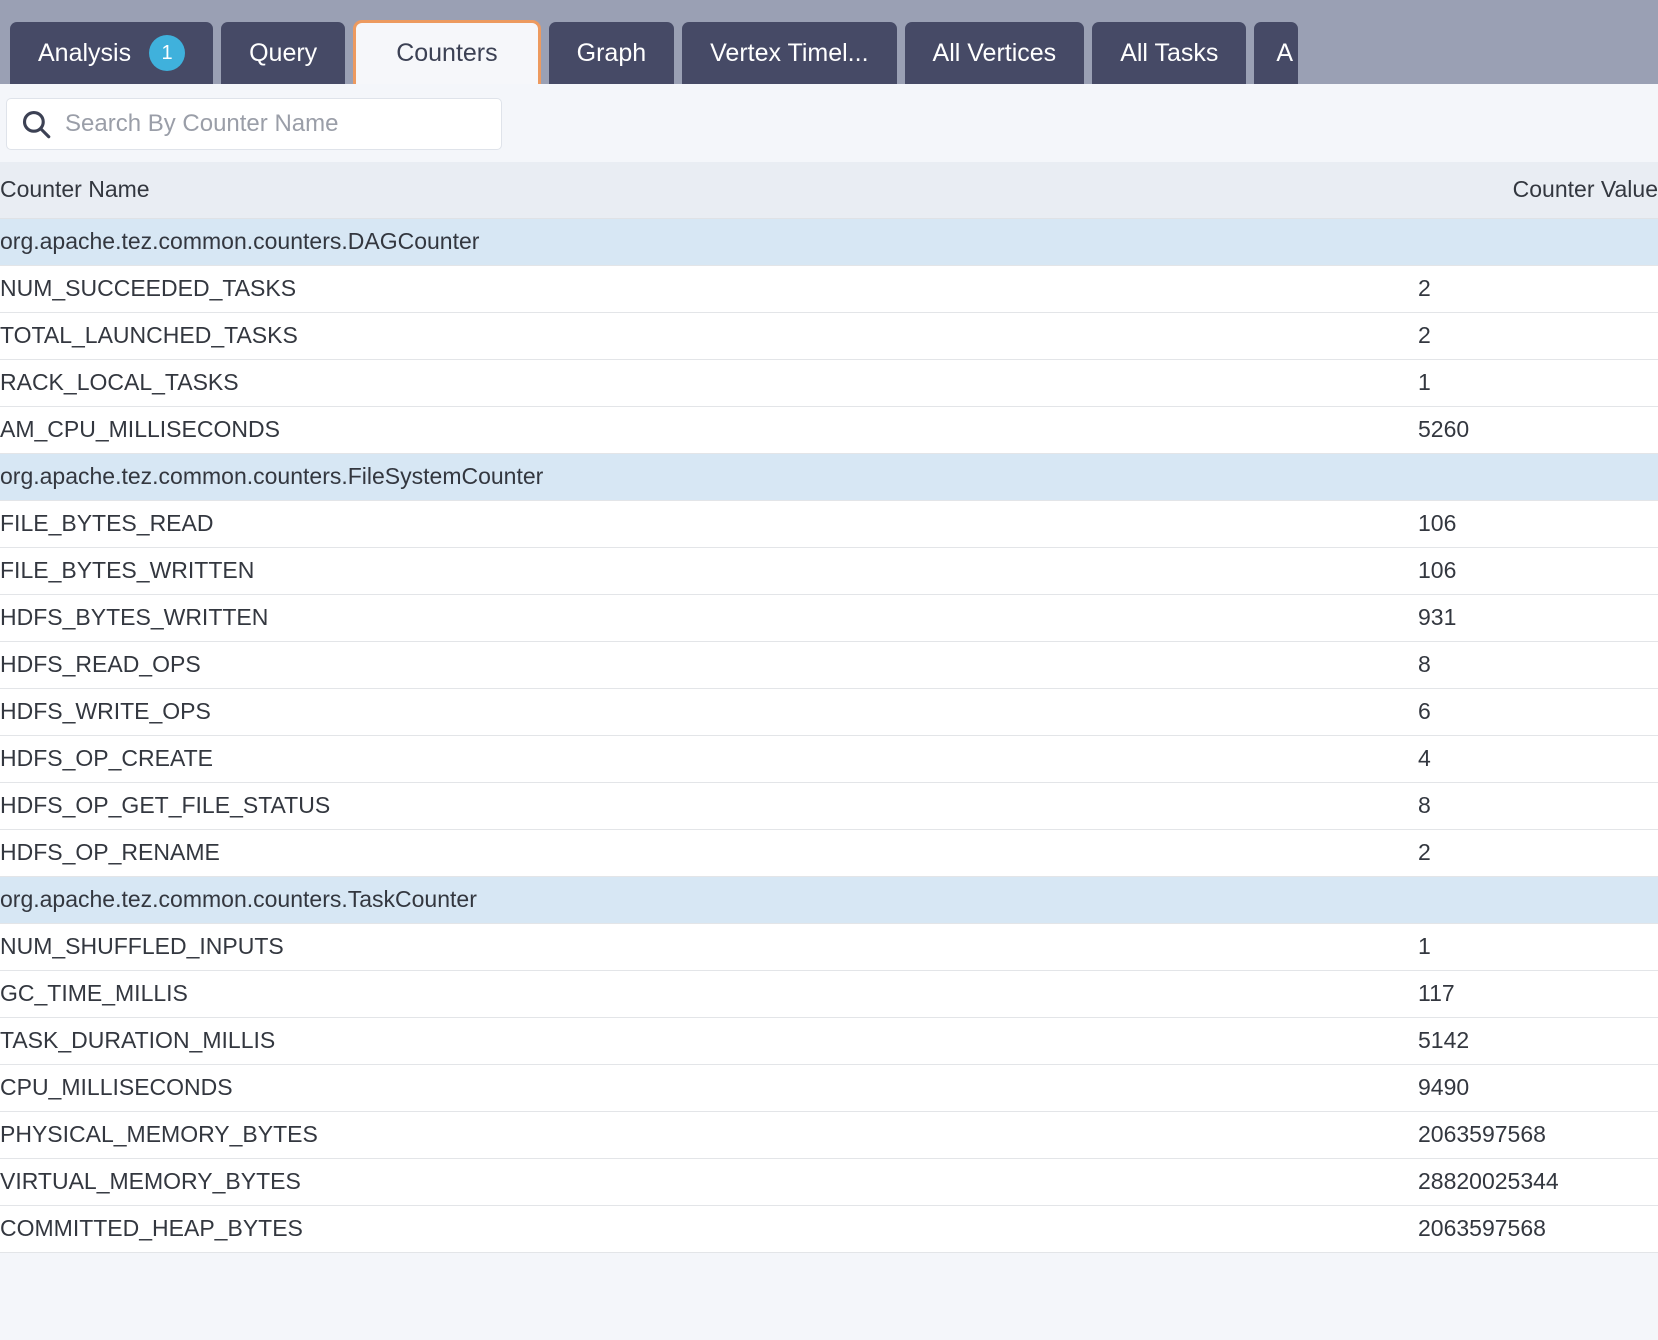 The image size is (1658, 1340). Describe the element at coordinates (709, 712) in the screenshot. I see `counter-name: HDFS_WRITE_OPS` at that location.